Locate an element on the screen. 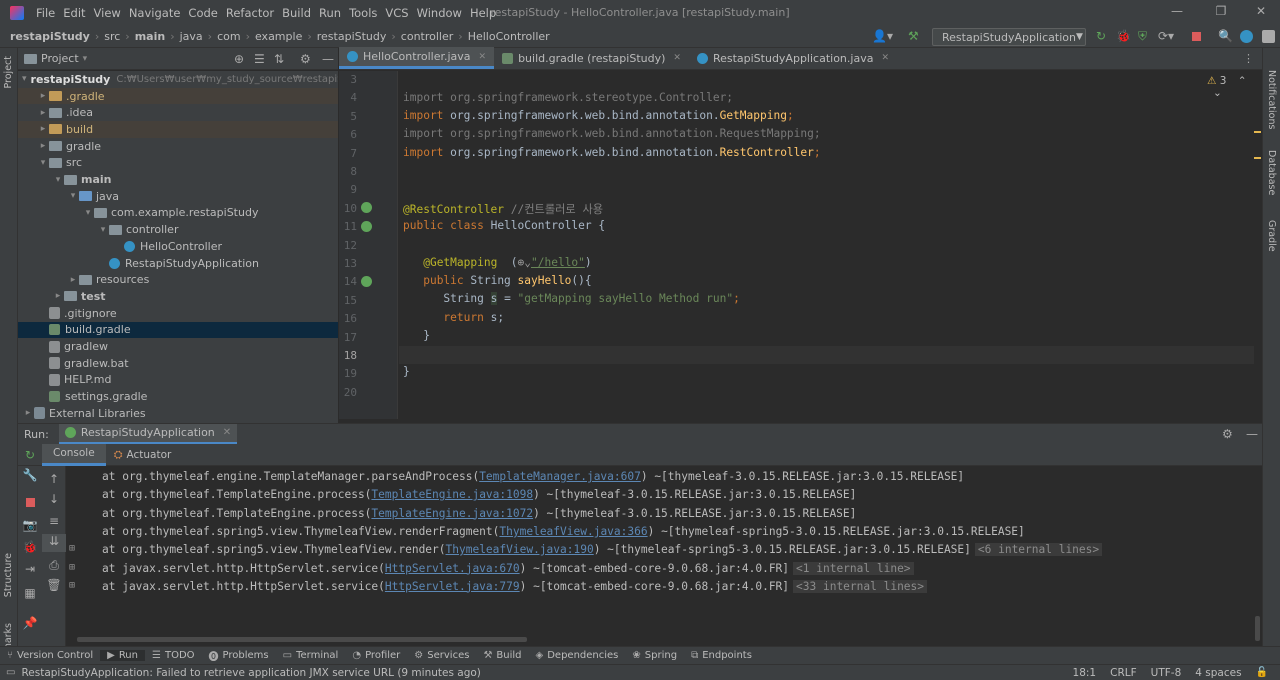  menu-code: Code is located at coordinates (202, 13).